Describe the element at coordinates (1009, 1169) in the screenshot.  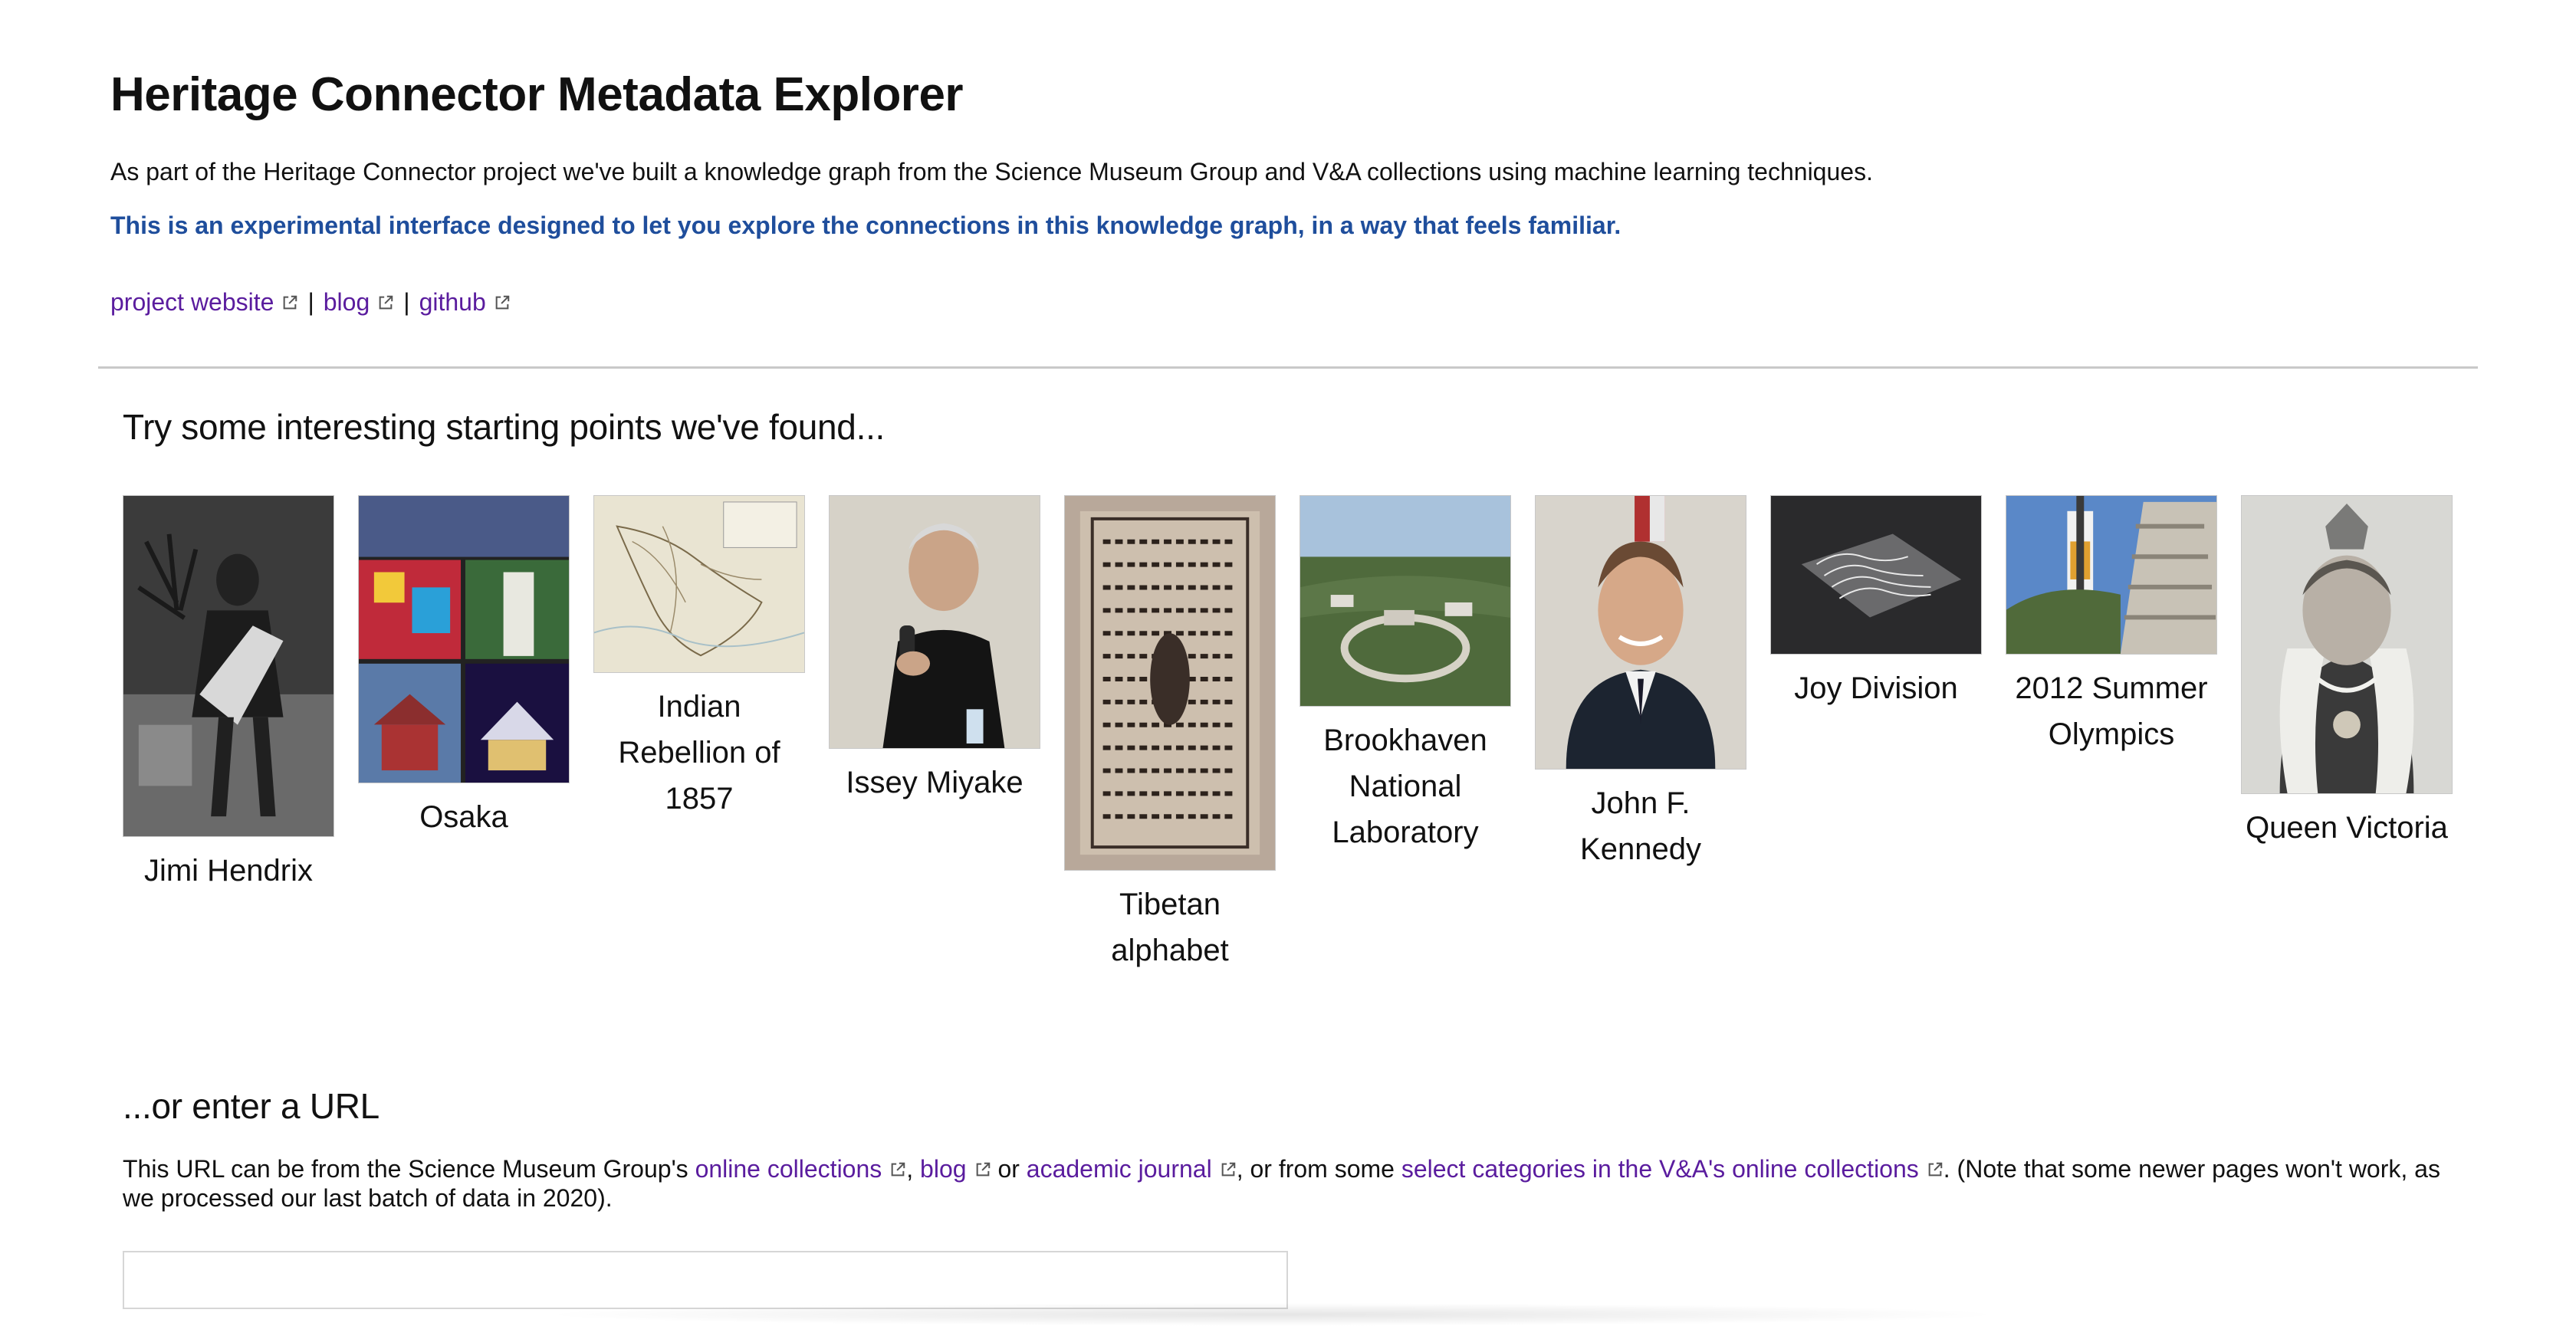
I see `url-note-or: or` at that location.